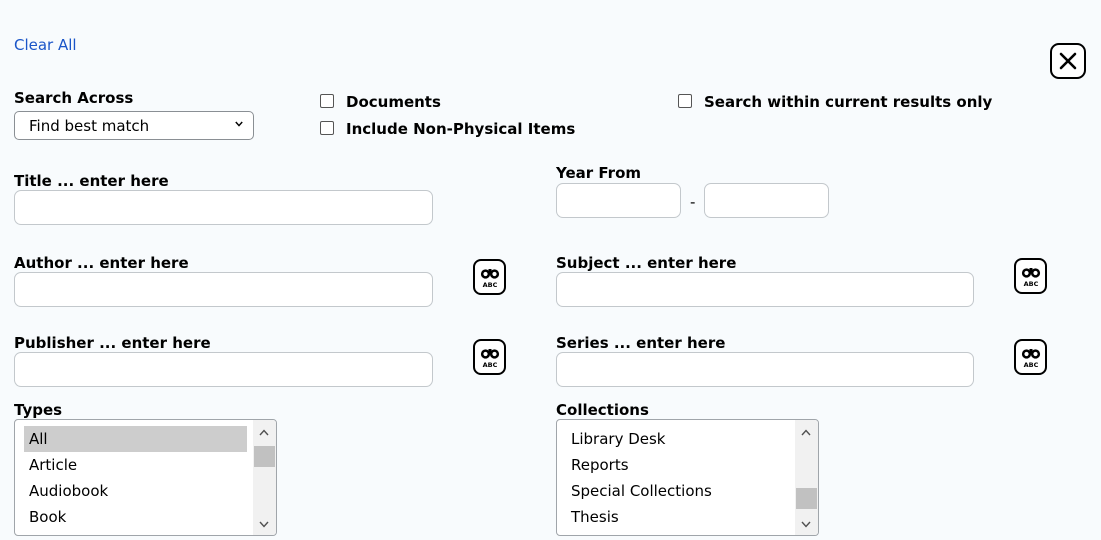  What do you see at coordinates (602, 410) in the screenshot?
I see `collections-label: Collections` at bounding box center [602, 410].